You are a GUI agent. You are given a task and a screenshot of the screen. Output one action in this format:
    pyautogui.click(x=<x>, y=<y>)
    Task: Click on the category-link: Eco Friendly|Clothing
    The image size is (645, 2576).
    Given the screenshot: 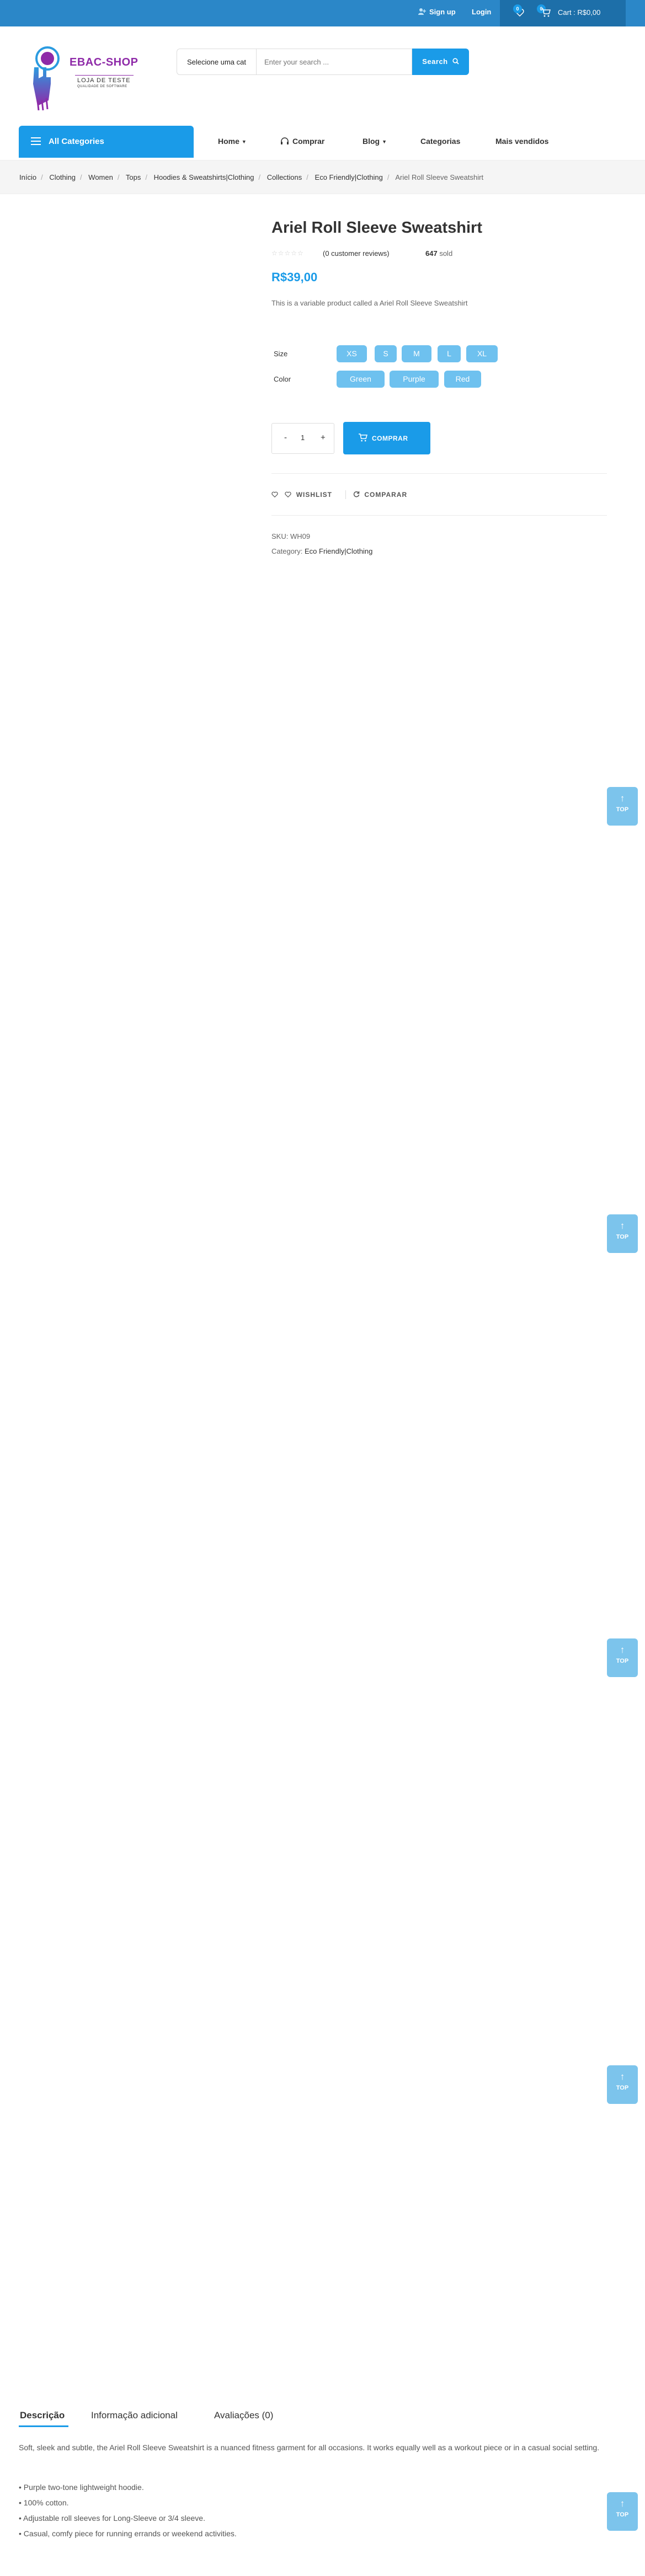 What is the action you would take?
    pyautogui.click(x=338, y=551)
    